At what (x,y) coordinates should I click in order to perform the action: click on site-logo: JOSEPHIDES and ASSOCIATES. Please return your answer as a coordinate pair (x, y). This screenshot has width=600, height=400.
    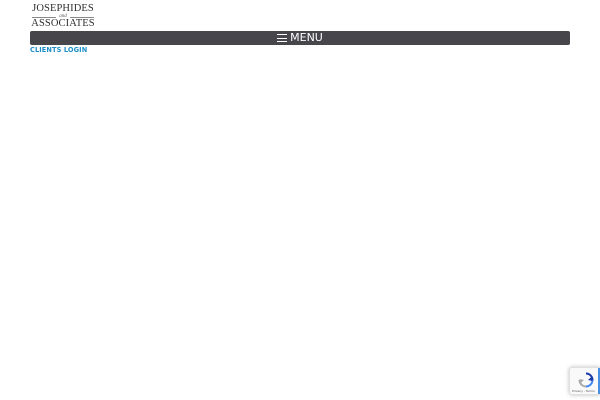
    Looking at the image, I should click on (63, 16).